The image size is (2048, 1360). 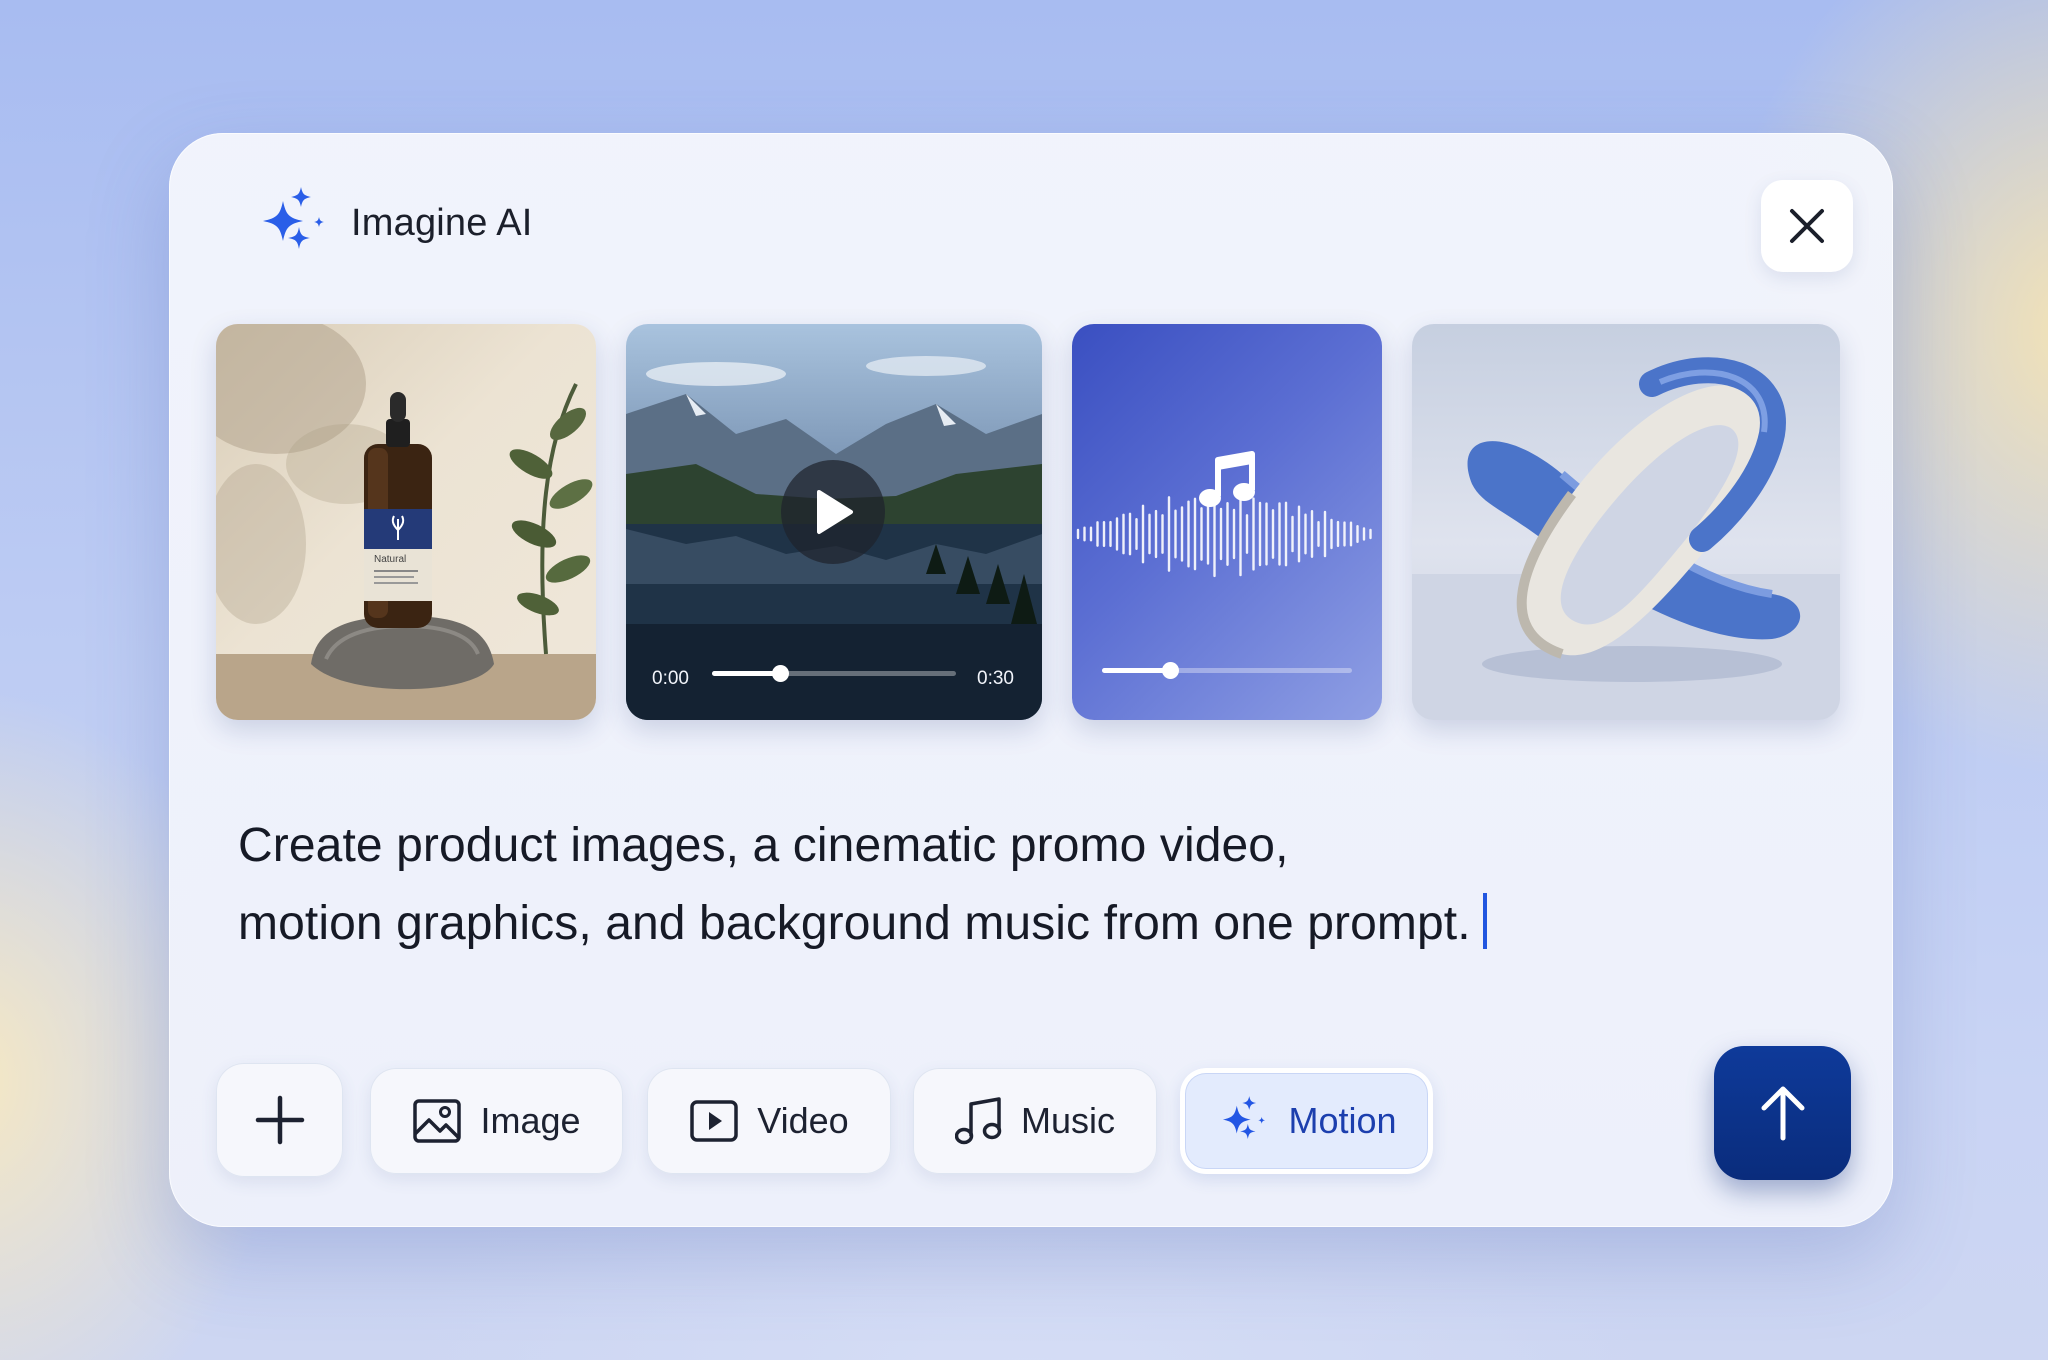 What do you see at coordinates (1224, 534) in the screenshot?
I see `audio-waveform` at bounding box center [1224, 534].